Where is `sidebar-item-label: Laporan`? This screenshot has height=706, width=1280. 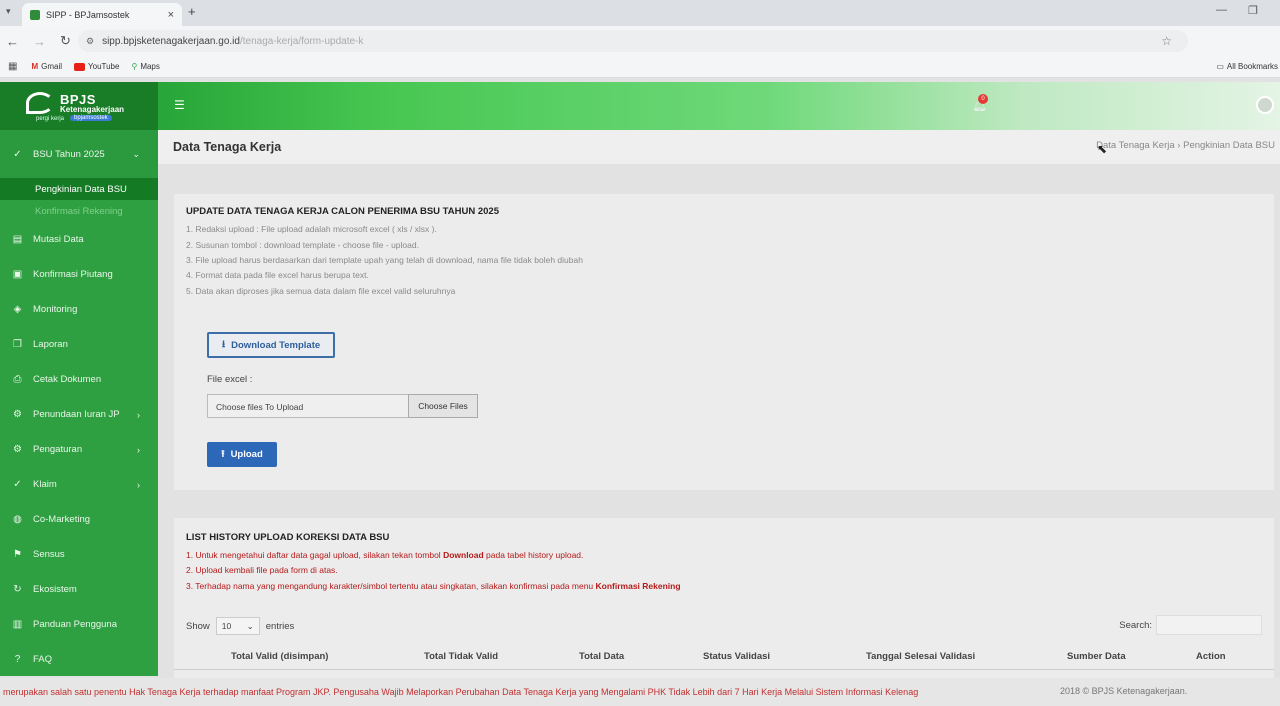
sidebar-item-label: Laporan is located at coordinates (50, 344).